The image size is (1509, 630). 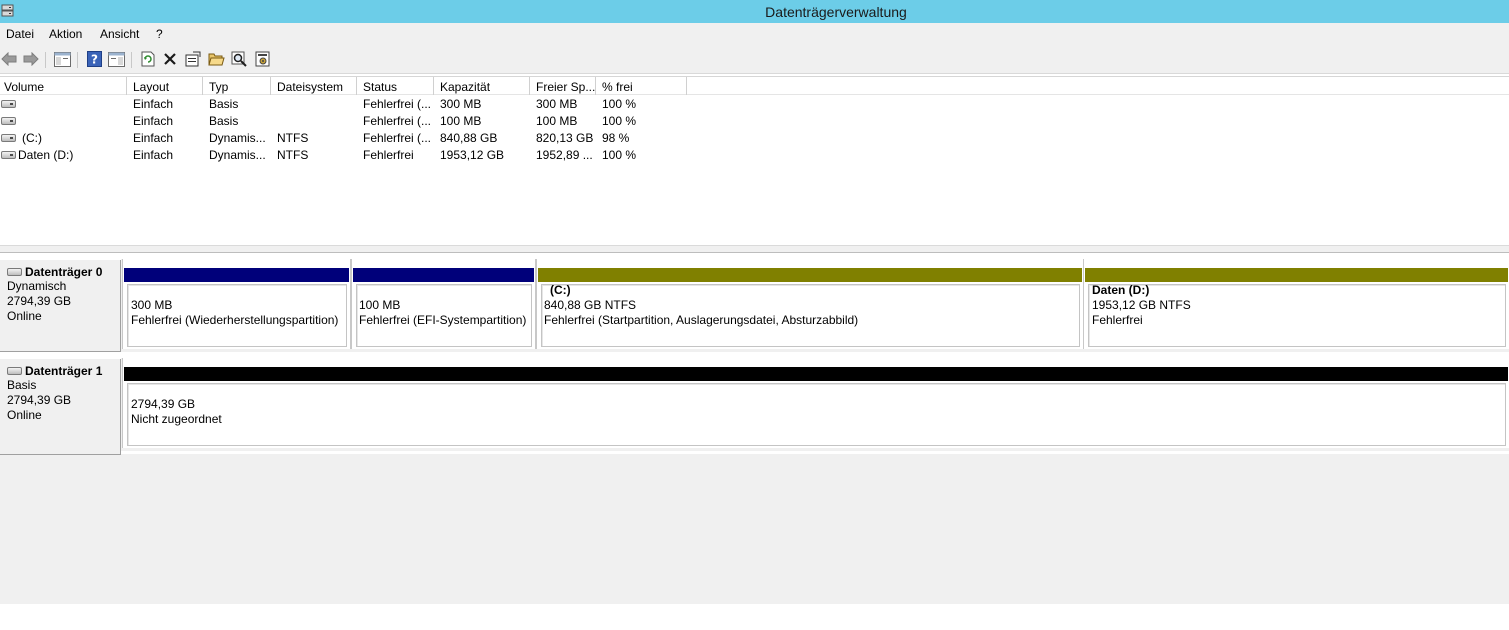 I want to click on partition-d: Daten (D:) 1953,12 GB NTFS Fehlerfrei, so click(x=1296, y=304).